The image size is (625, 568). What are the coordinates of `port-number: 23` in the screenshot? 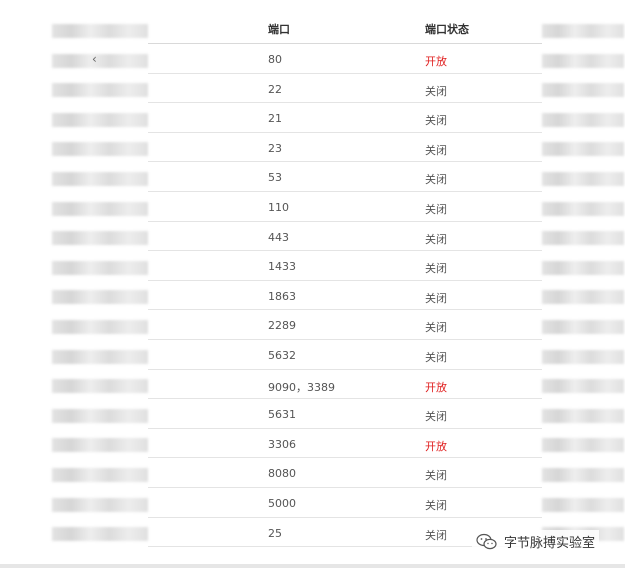 It's located at (275, 148).